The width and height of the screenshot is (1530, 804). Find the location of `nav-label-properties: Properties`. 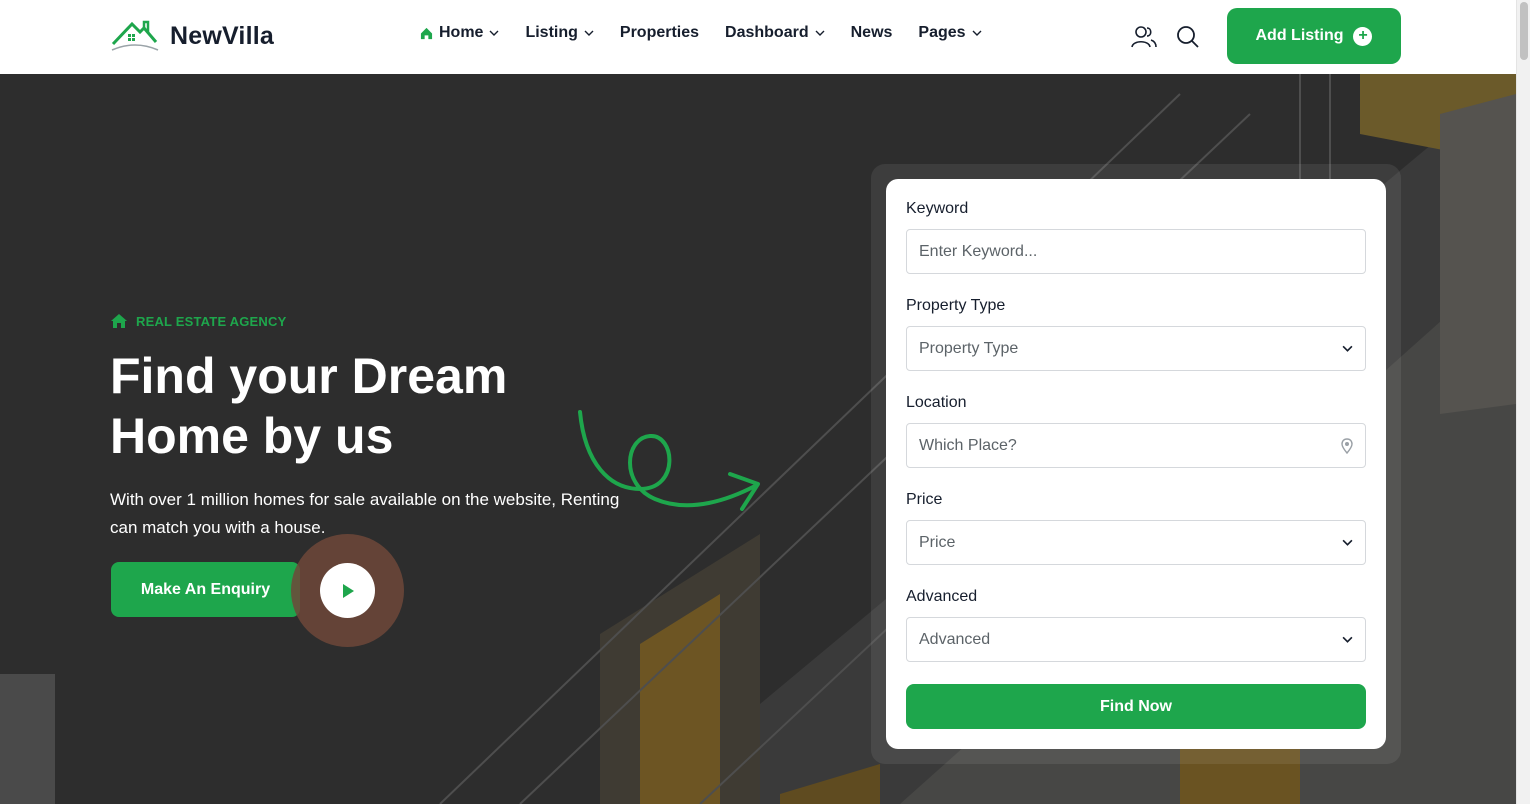

nav-label-properties: Properties is located at coordinates (659, 32).